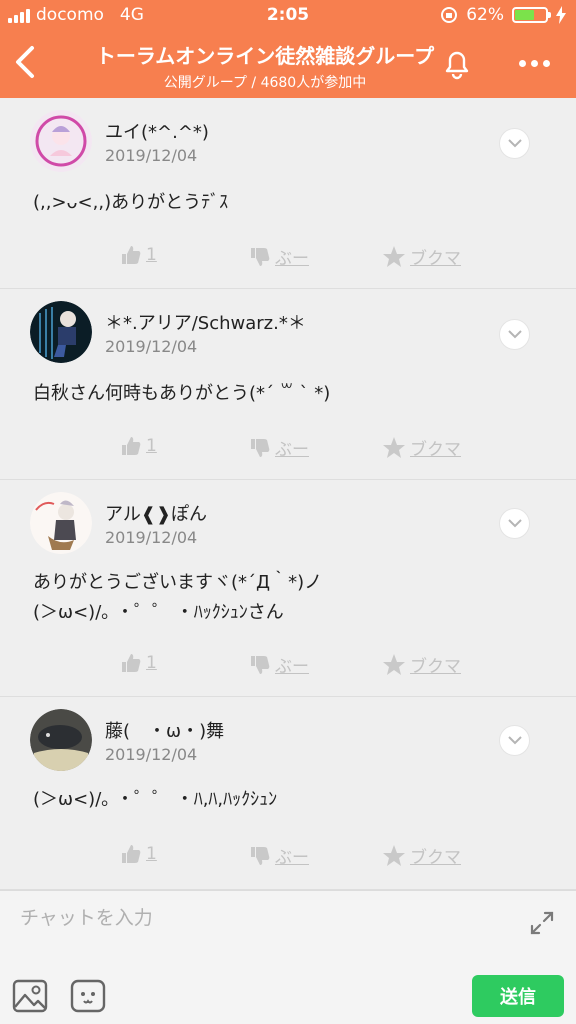 The height and width of the screenshot is (1024, 576). I want to click on post-text: (＞ω<)/｡ ・゜゜ ・ﾊ,ﾊ,ﾊｯｸｼｭﾝ, so click(155, 800).